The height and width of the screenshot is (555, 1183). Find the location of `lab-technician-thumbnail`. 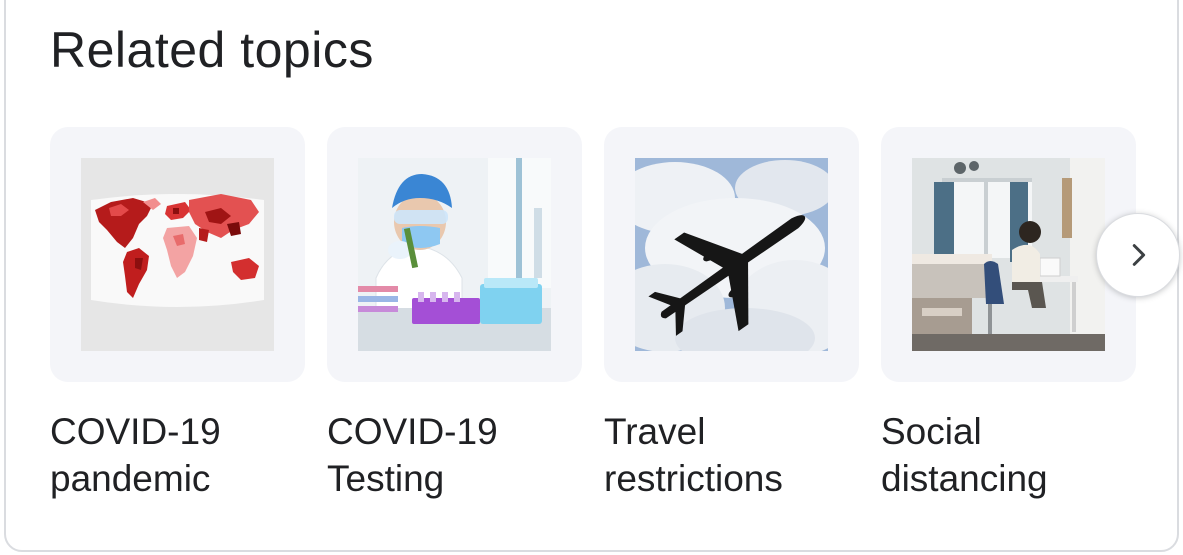

lab-technician-thumbnail is located at coordinates (454, 254).